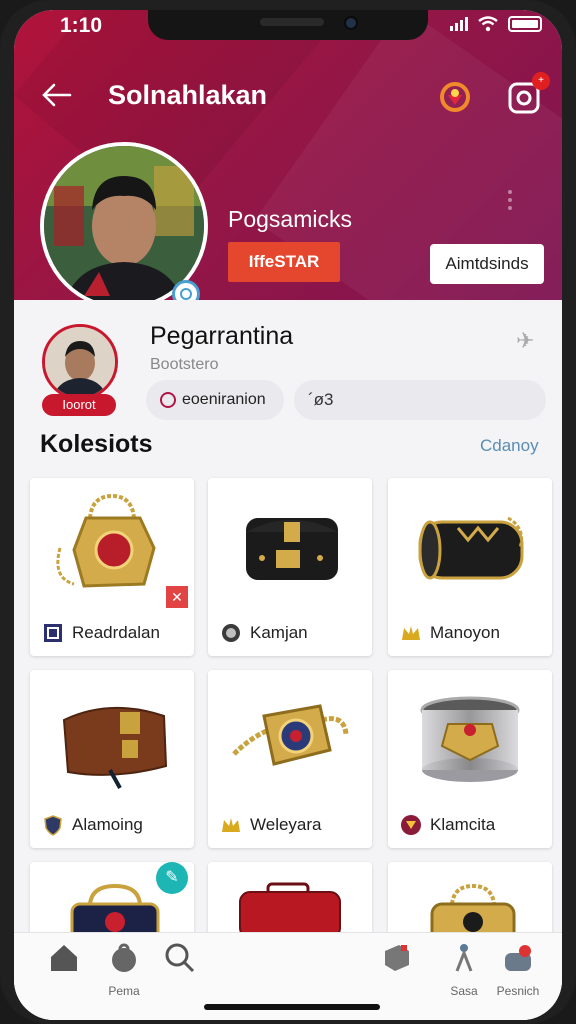 This screenshot has width=576, height=1024. I want to click on avatar-tag: Ioorot, so click(79, 405).